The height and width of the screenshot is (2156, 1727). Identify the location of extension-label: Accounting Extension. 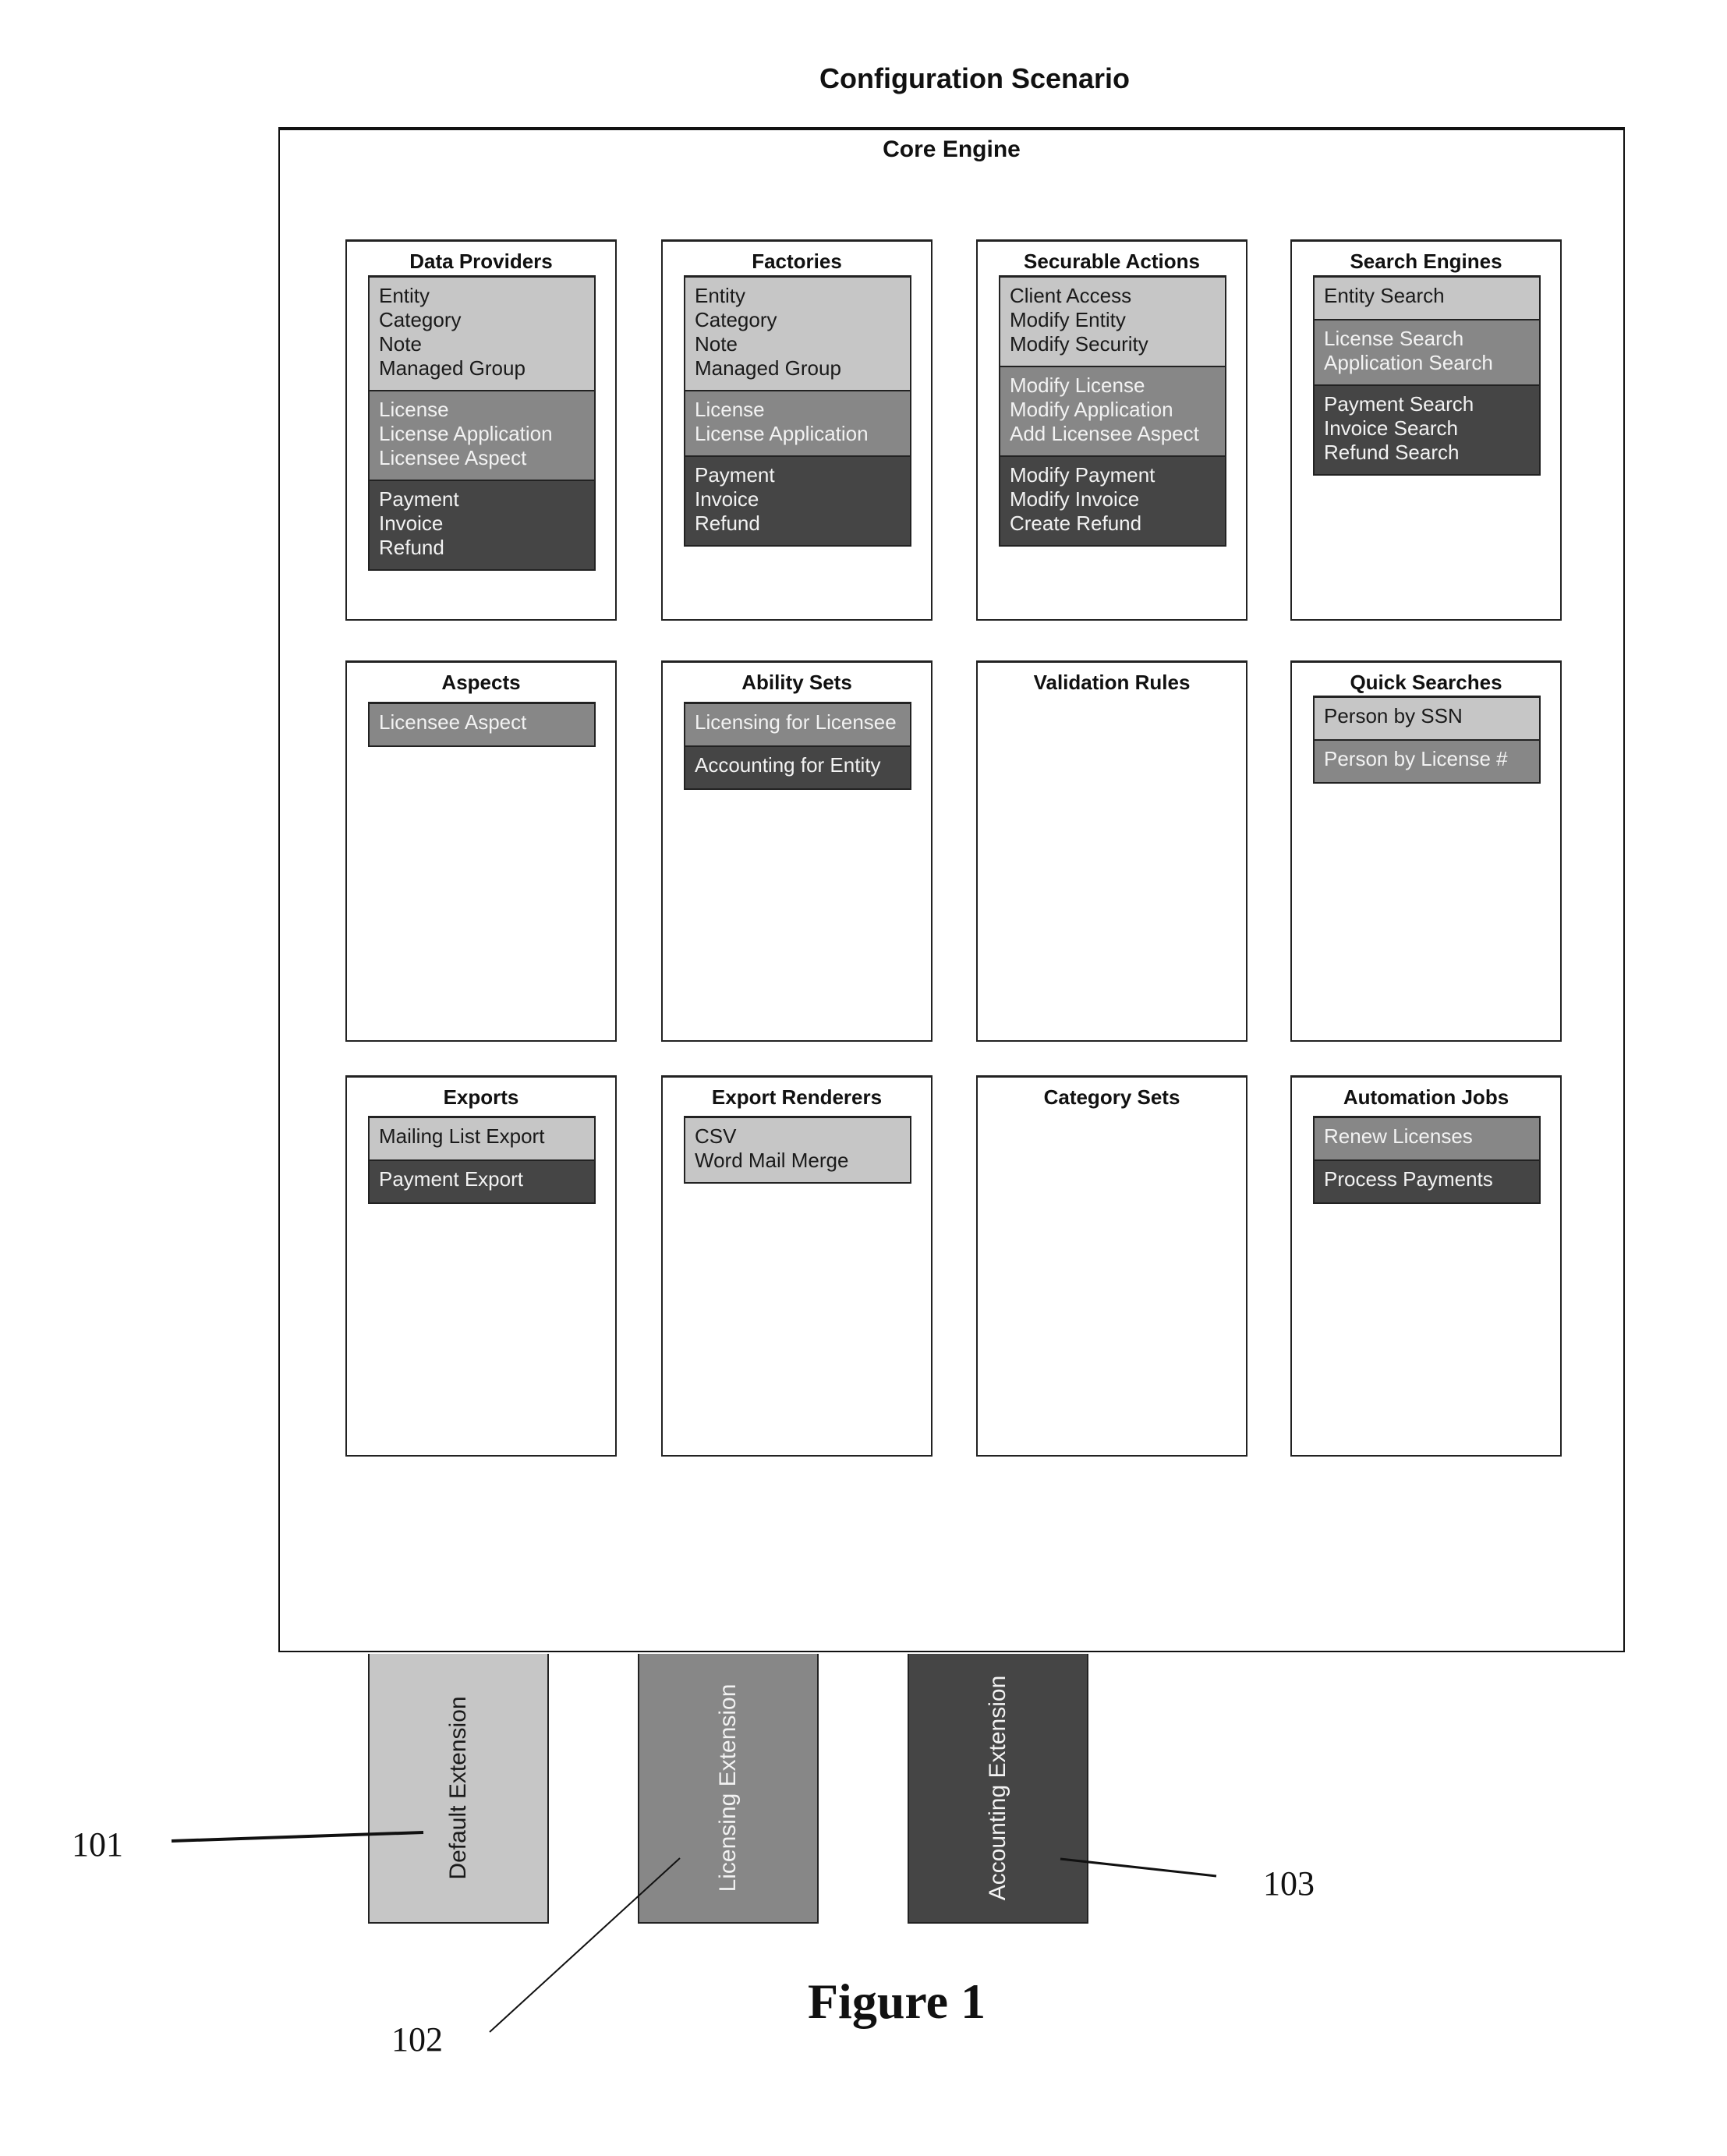
(998, 1788).